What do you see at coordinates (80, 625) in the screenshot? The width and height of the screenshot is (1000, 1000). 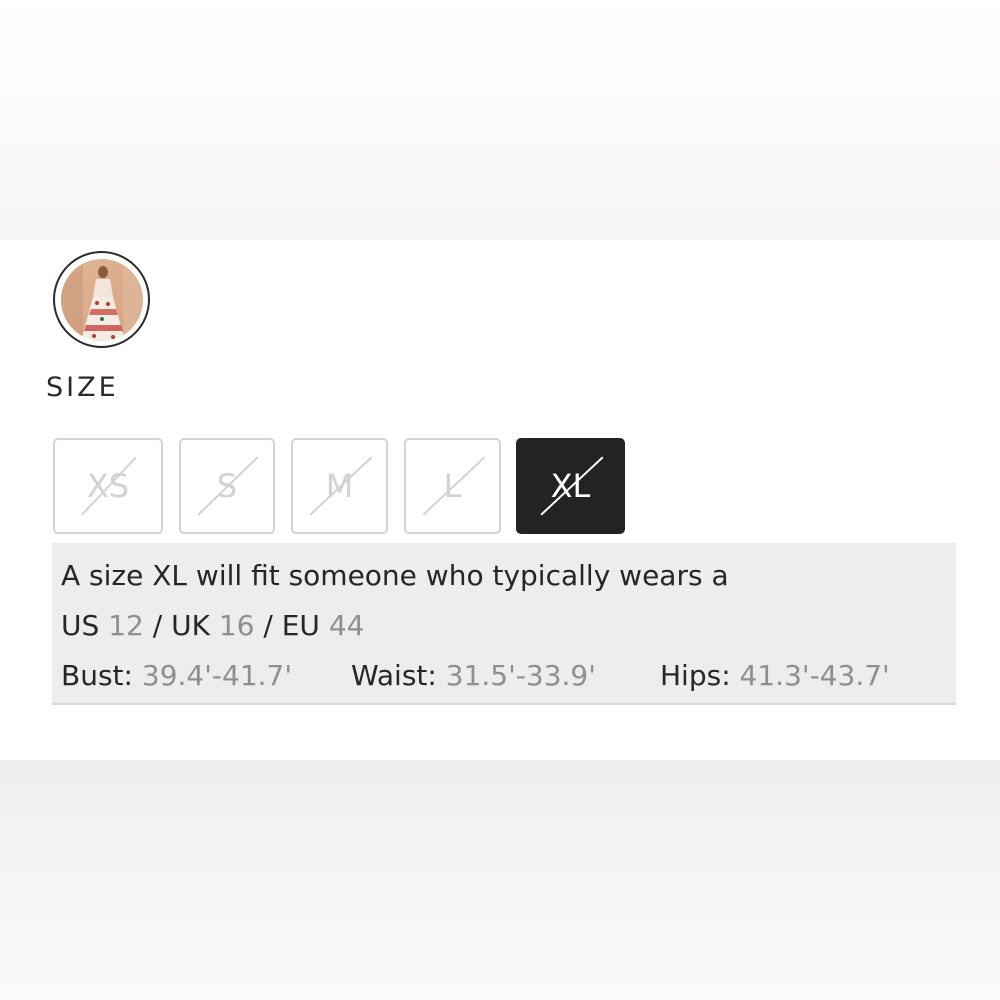 I see `us-label: US` at bounding box center [80, 625].